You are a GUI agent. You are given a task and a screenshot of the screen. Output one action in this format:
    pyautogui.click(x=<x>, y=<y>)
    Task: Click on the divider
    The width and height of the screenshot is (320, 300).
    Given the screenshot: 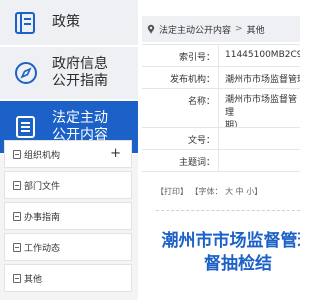 What is the action you would take?
    pyautogui.click(x=228, y=210)
    